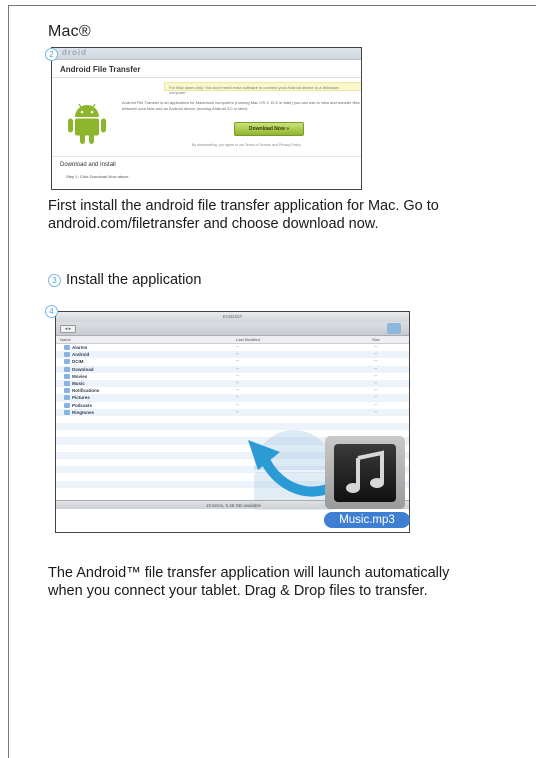 Image resolution: width=536 pixels, height=758 pixels. Describe the element at coordinates (51, 311) in the screenshot. I see `step-number-4: 4` at that location.